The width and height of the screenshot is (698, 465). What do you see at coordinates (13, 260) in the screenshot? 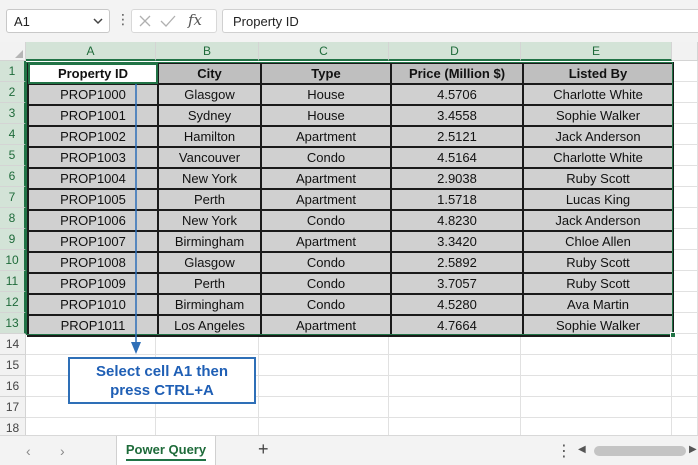
I see `row-header: 10` at bounding box center [13, 260].